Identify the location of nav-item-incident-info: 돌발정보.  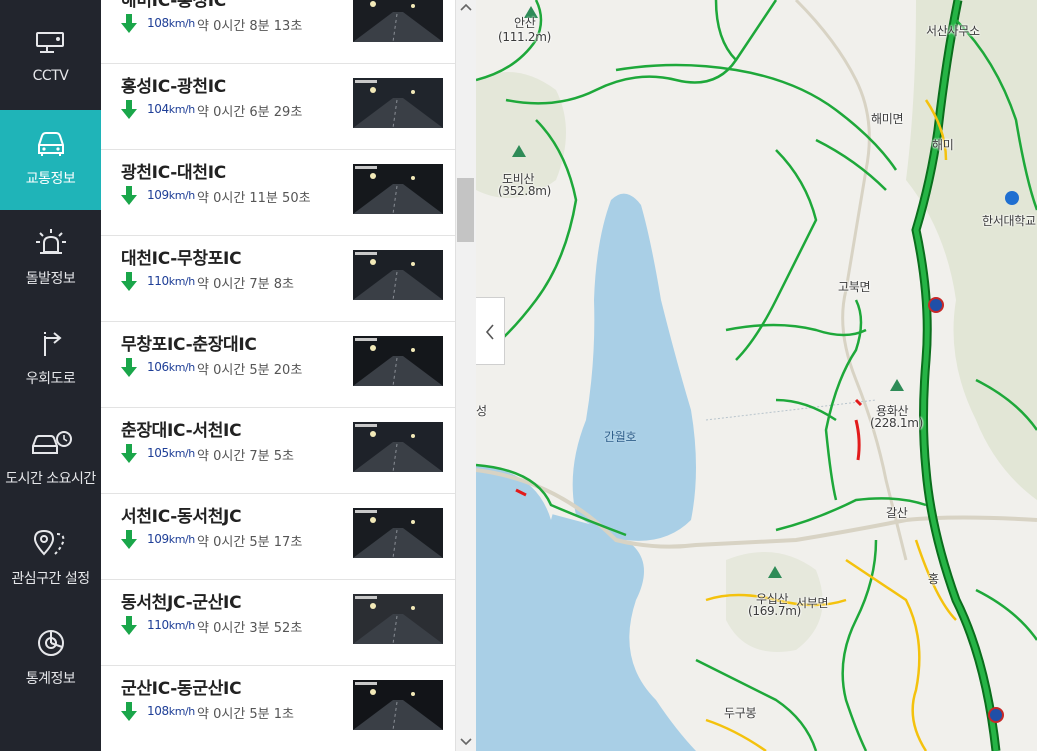
(50, 260).